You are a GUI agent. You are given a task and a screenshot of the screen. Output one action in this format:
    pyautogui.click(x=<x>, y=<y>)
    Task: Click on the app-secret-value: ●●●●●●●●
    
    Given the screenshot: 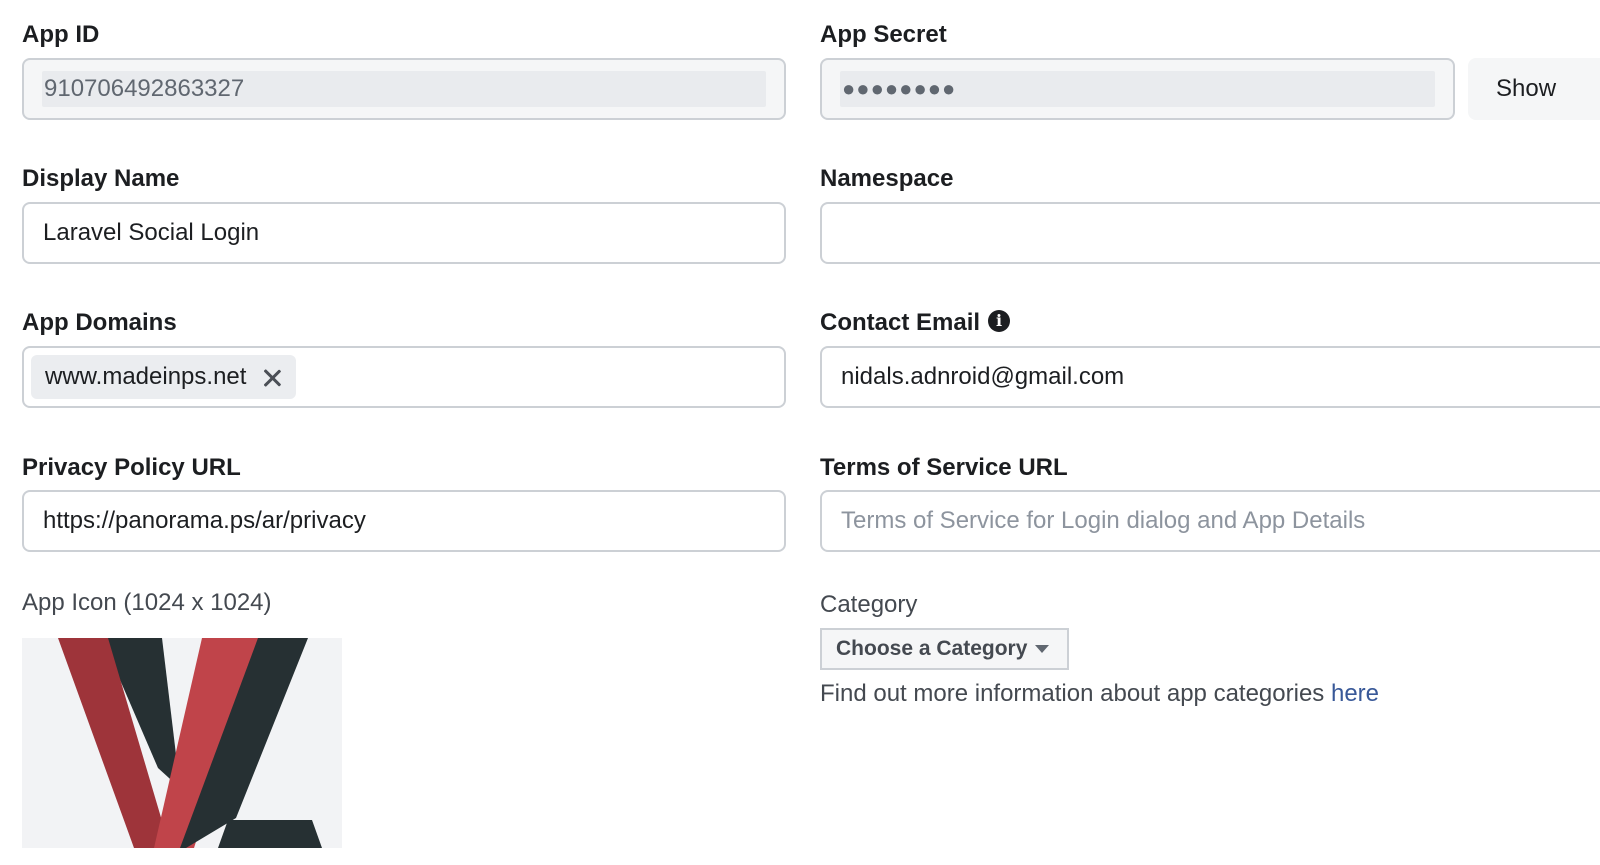 What is the action you would take?
    pyautogui.click(x=899, y=88)
    